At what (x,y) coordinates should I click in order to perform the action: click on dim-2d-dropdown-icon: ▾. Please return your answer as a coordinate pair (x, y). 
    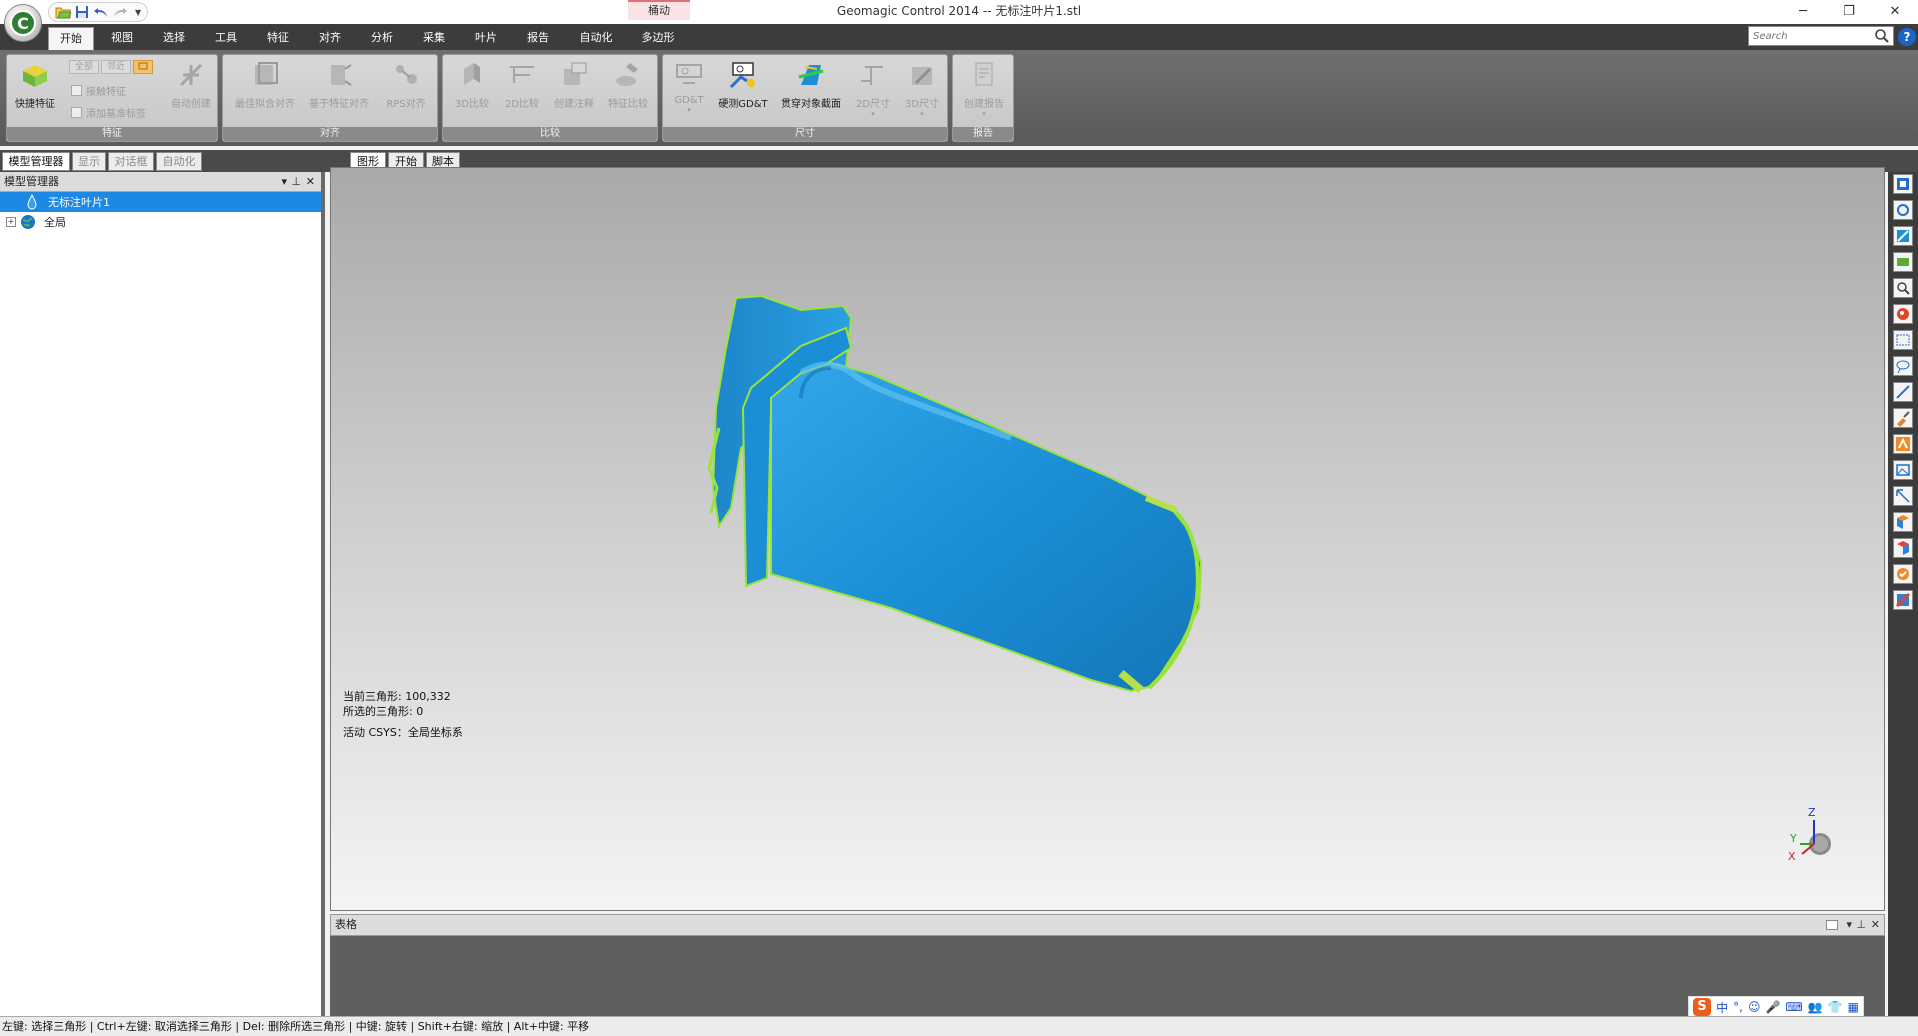
    Looking at the image, I should click on (873, 114).